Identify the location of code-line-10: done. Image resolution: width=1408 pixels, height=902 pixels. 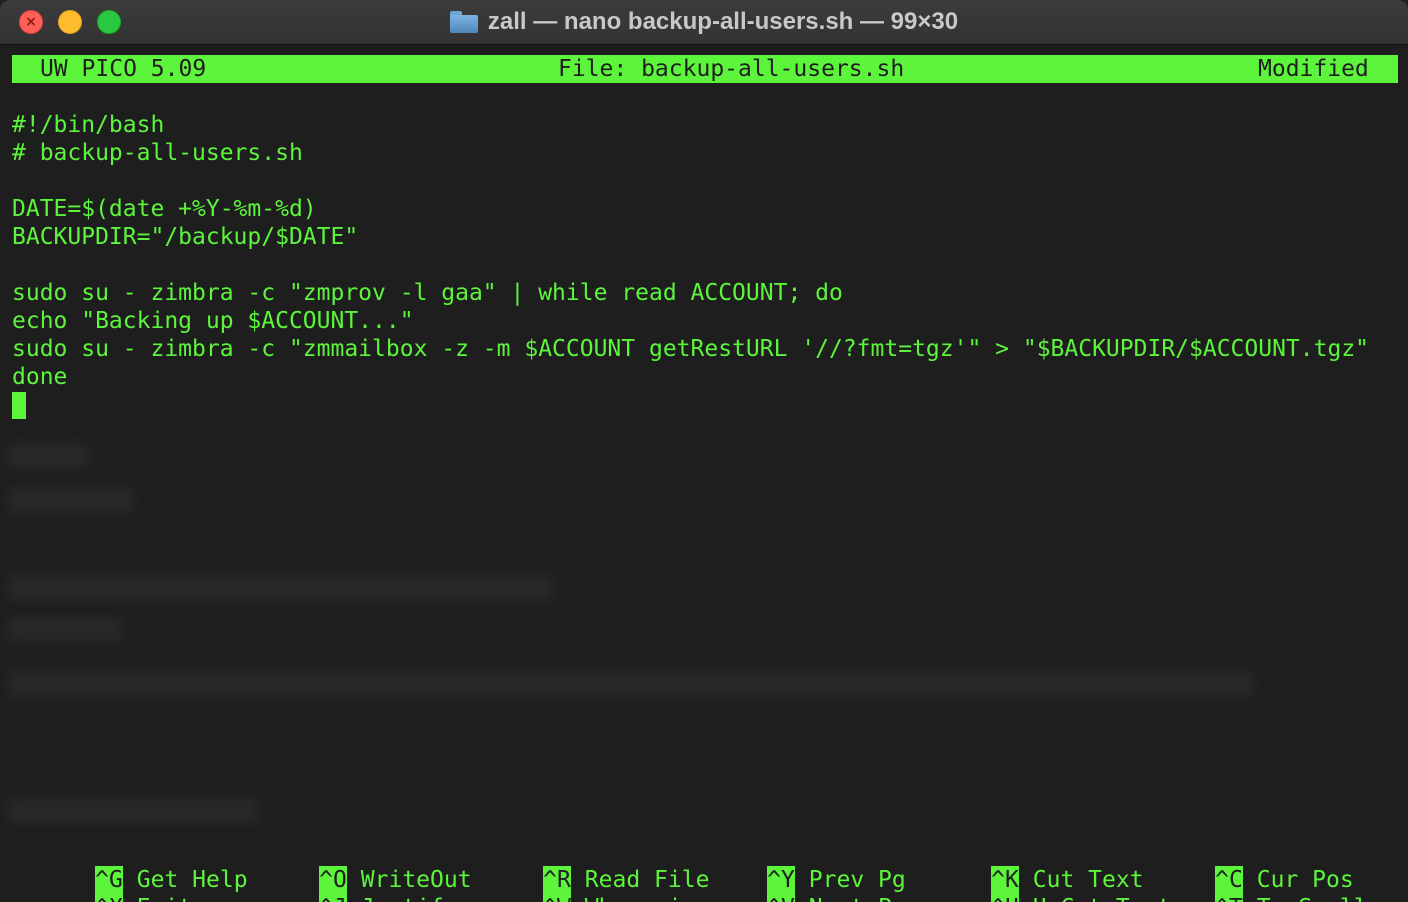
(40, 377).